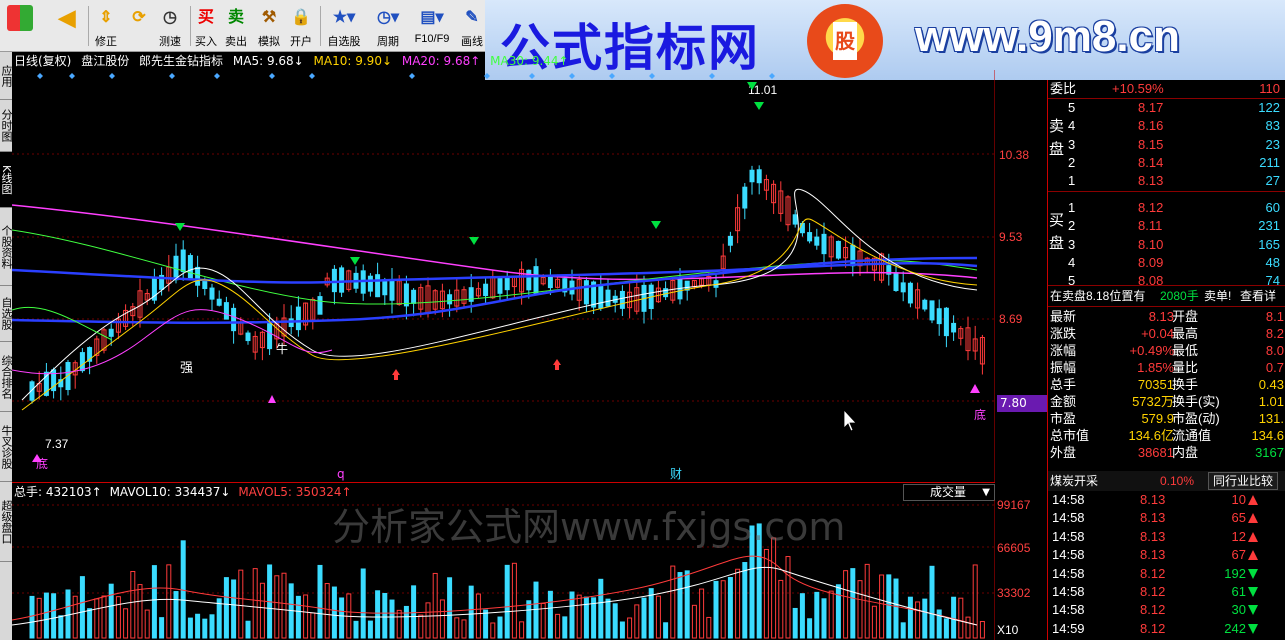  I want to click on volume-axis: 99167 66605 33302 X10, so click(1021, 567).